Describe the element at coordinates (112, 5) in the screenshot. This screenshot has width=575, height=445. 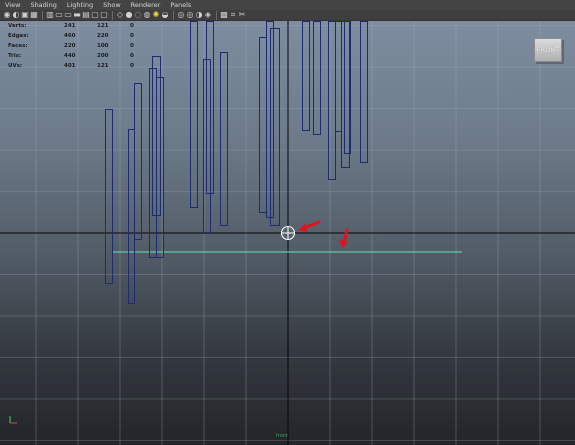
I see `menu-show: Show` at that location.